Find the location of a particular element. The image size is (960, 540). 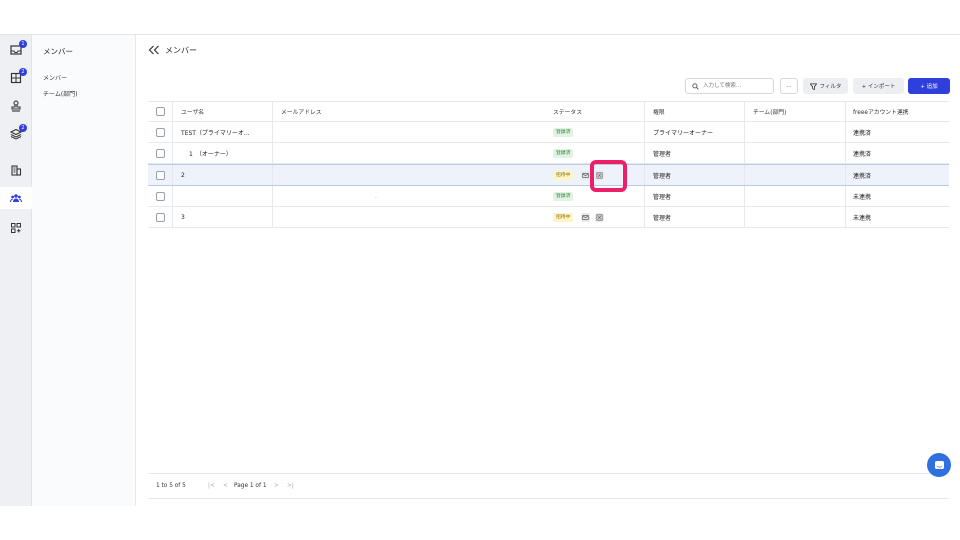

top-bar is located at coordinates (480, 17).